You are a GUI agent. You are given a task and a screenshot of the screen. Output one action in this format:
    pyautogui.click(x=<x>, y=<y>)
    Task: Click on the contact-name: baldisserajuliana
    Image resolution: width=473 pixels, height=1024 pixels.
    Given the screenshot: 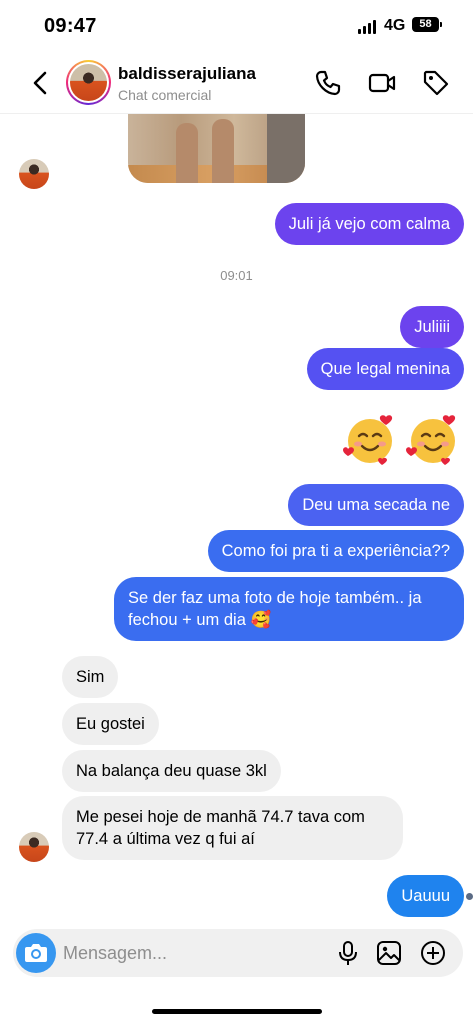 What is the action you would take?
    pyautogui.click(x=187, y=74)
    